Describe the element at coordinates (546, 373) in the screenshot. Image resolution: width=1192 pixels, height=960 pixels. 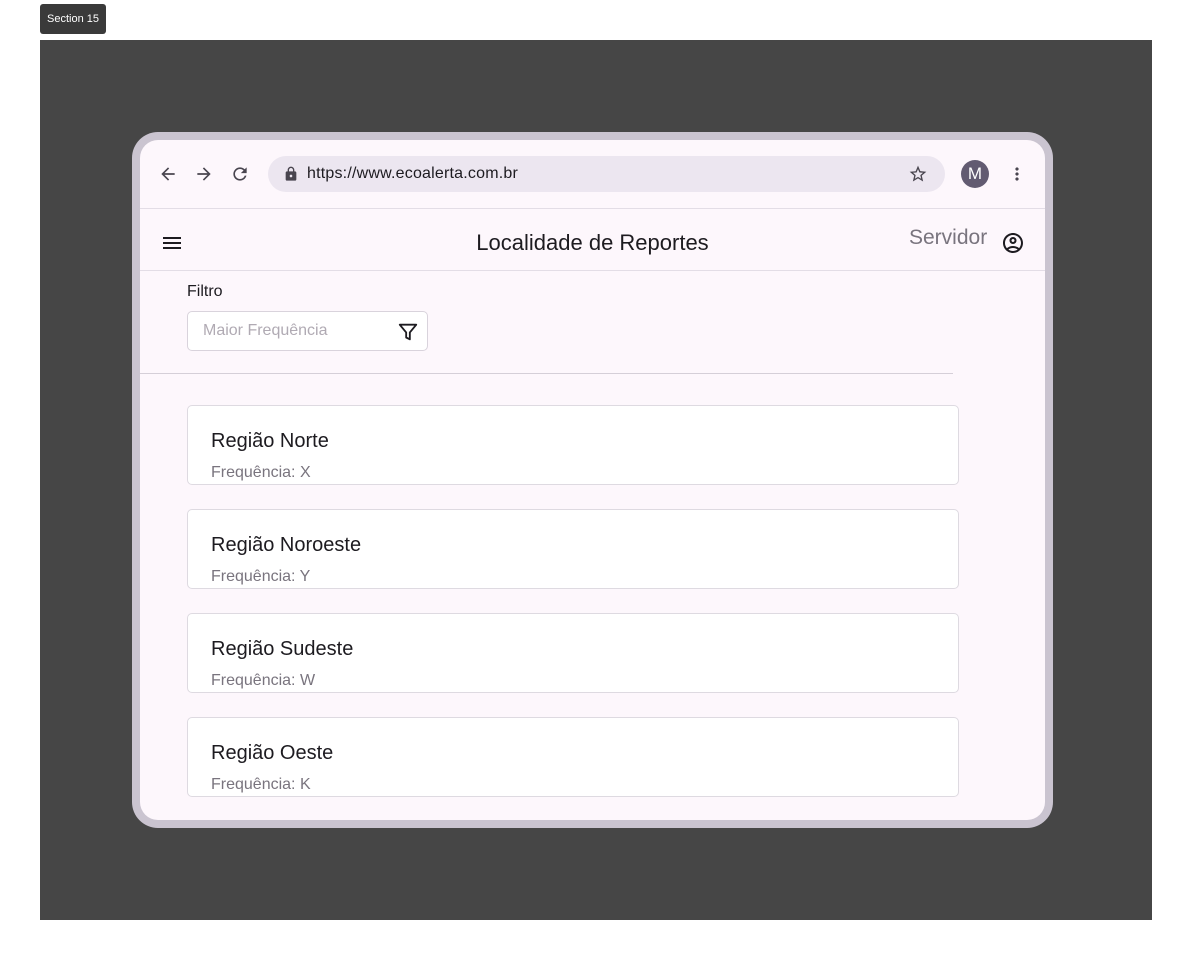
I see `divider` at that location.